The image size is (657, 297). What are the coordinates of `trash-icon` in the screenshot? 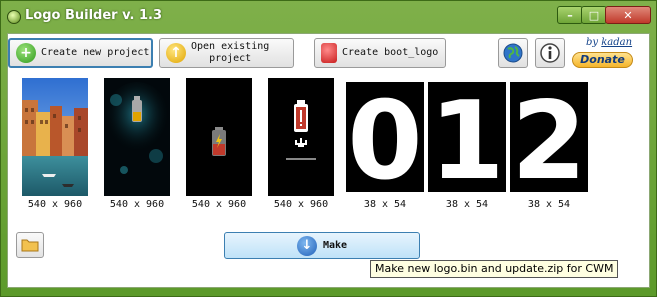 It's located at (329, 53).